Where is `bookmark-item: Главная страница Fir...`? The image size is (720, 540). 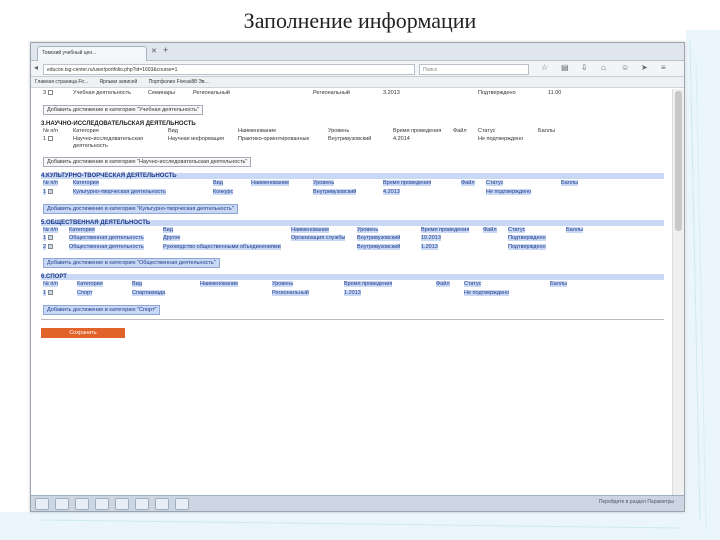
bookmark-item: Главная страница Fir... is located at coordinates (61, 82).